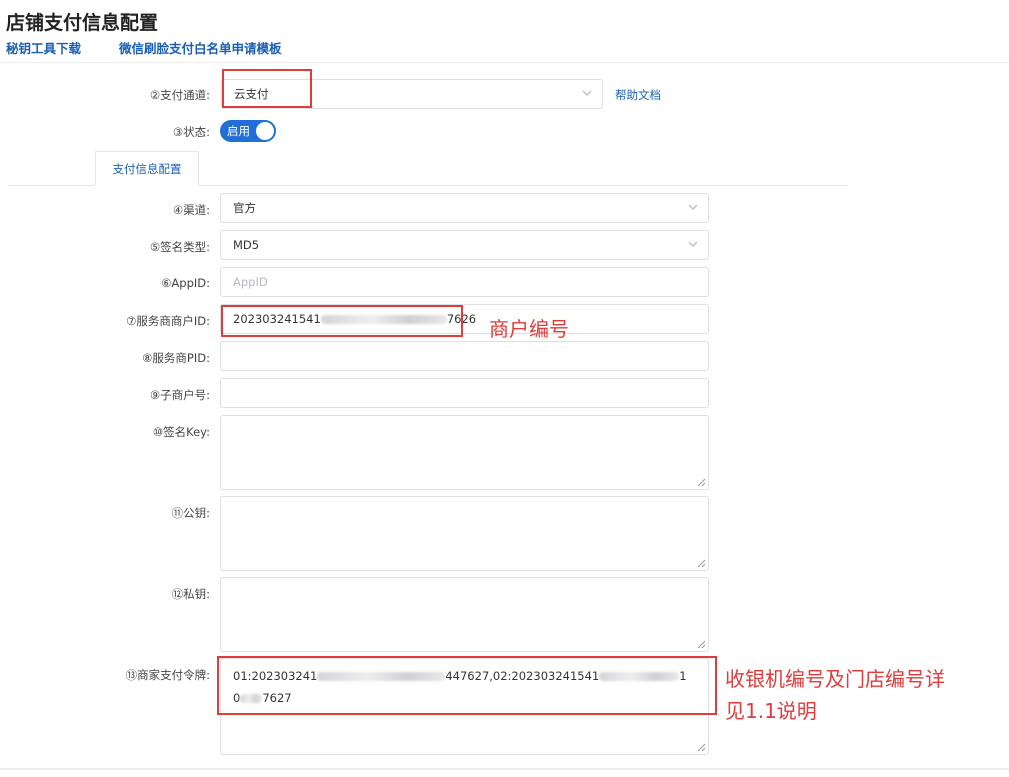  What do you see at coordinates (342, 321) in the screenshot?
I see `highlight-box-merchant-id` at bounding box center [342, 321].